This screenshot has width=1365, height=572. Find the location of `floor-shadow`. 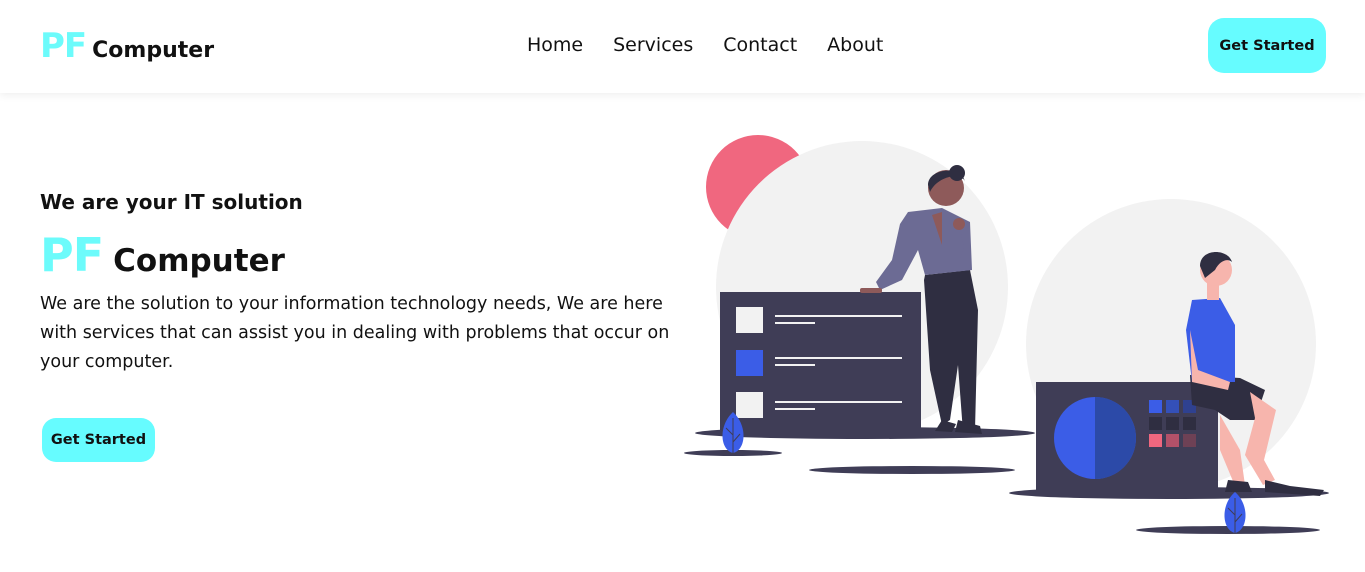

floor-shadow is located at coordinates (912, 470).